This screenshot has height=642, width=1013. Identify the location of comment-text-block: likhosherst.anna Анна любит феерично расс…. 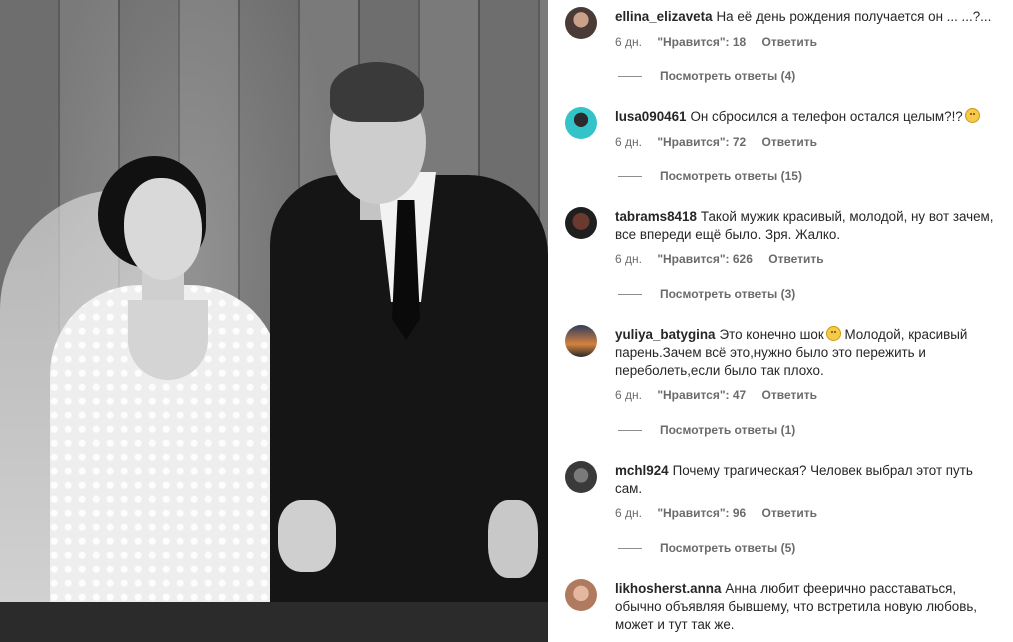
(808, 607).